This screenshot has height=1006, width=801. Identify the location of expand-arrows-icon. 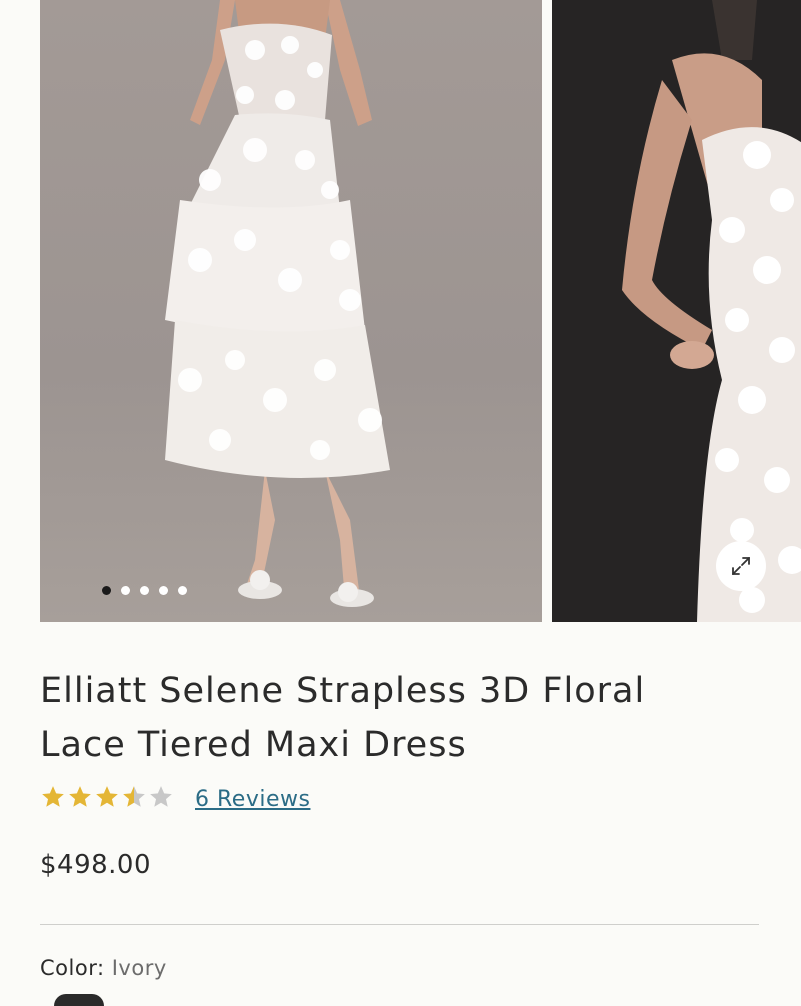
(741, 566).